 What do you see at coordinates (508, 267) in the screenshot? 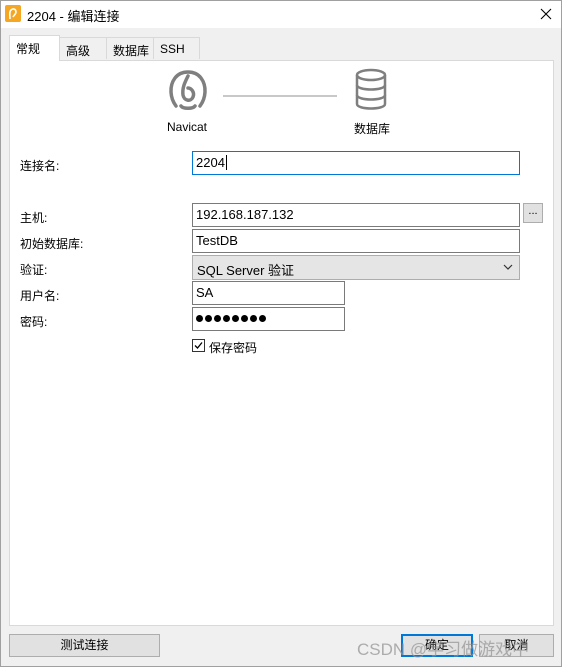
I see `chevron-down-icon` at bounding box center [508, 267].